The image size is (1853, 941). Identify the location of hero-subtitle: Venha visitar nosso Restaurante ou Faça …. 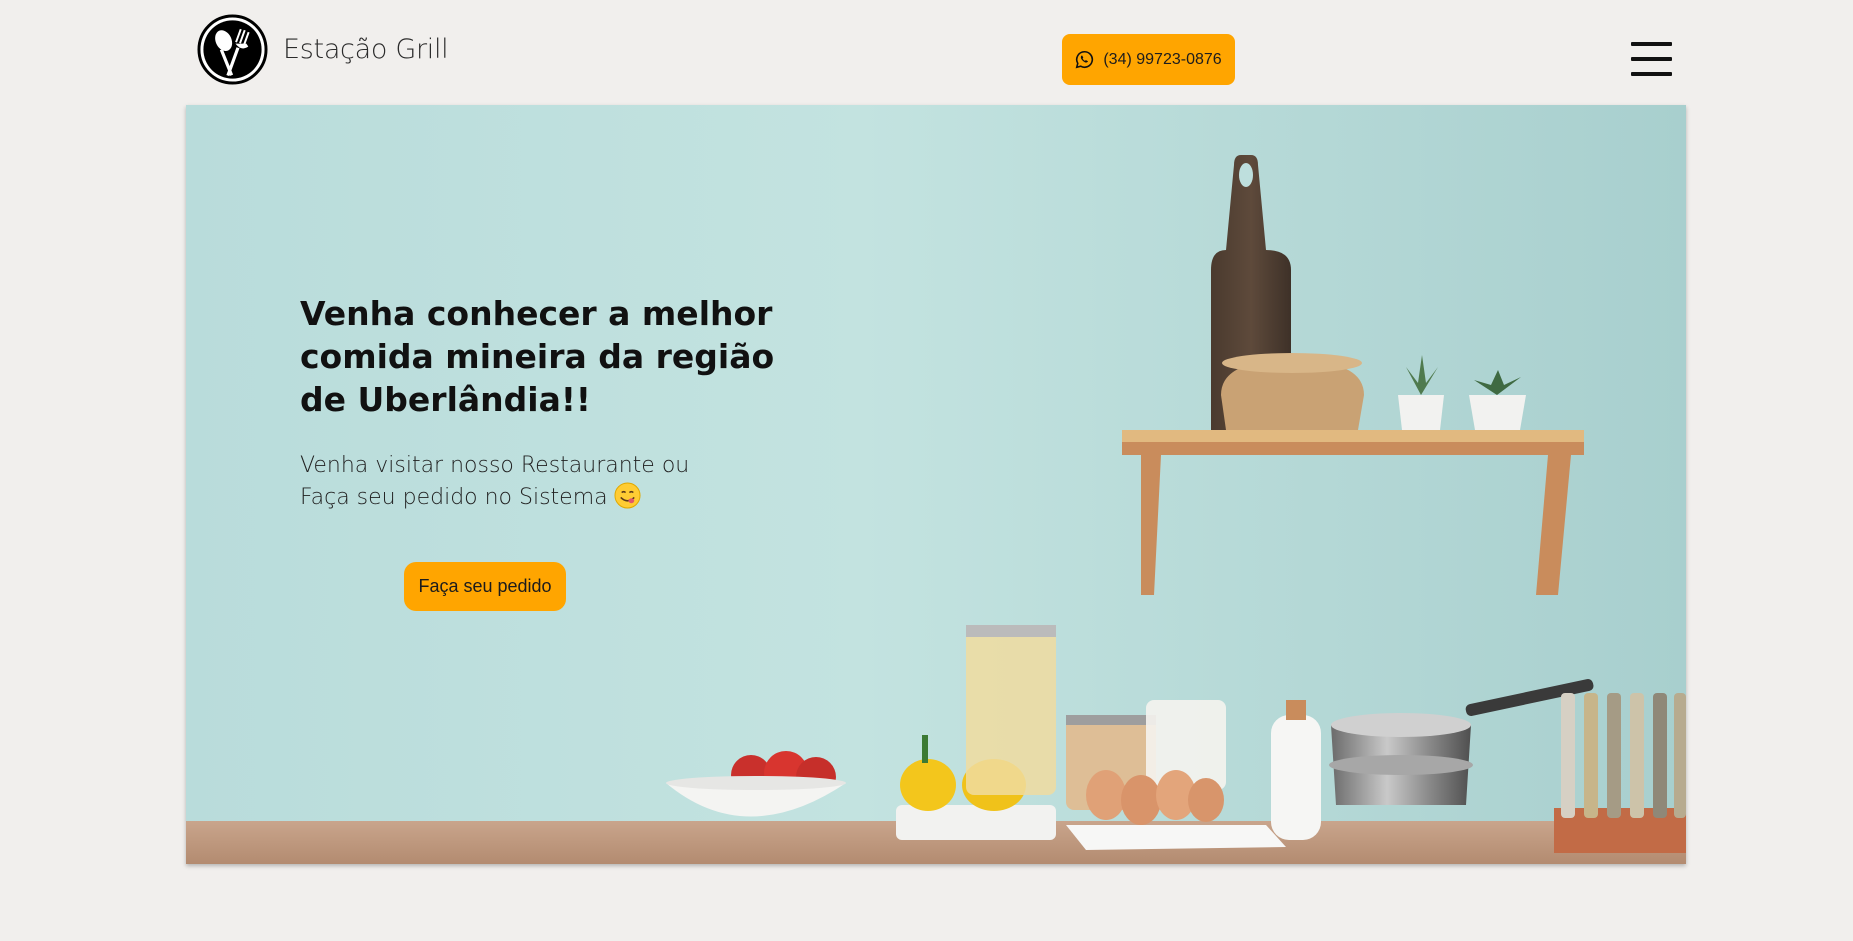
(530, 482).